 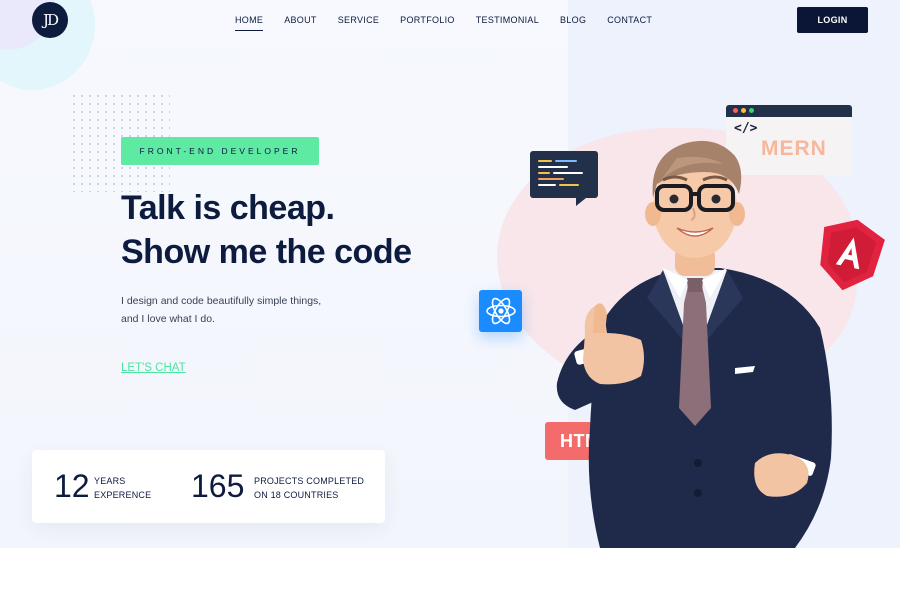 What do you see at coordinates (573, 23) in the screenshot?
I see `nav-blog: BLOG` at bounding box center [573, 23].